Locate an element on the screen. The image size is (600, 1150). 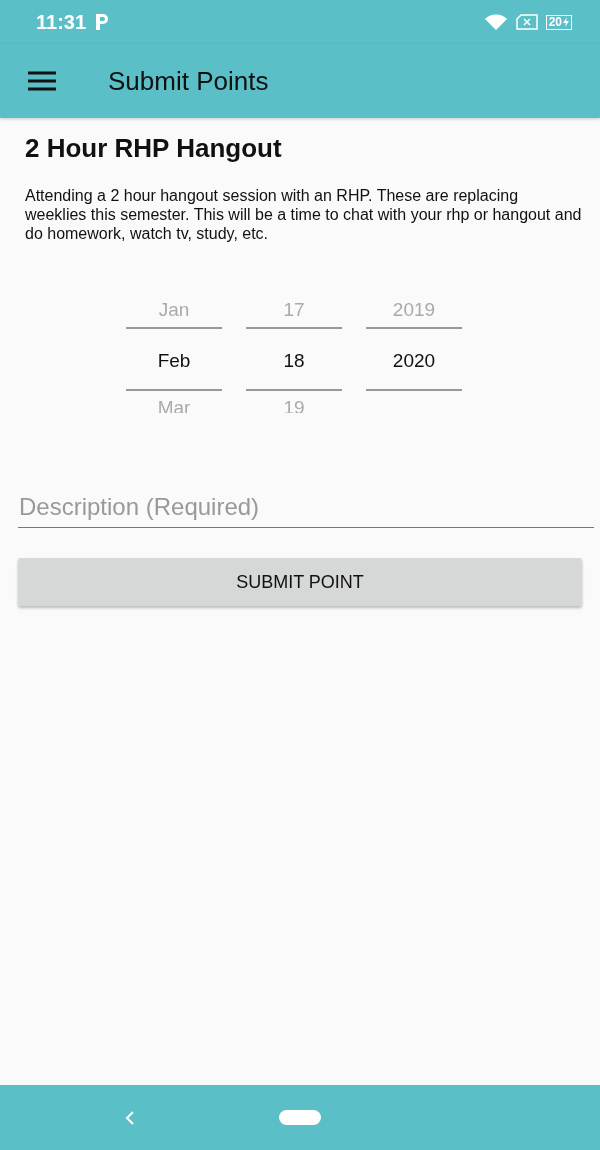
parking-icon is located at coordinates (102, 22).